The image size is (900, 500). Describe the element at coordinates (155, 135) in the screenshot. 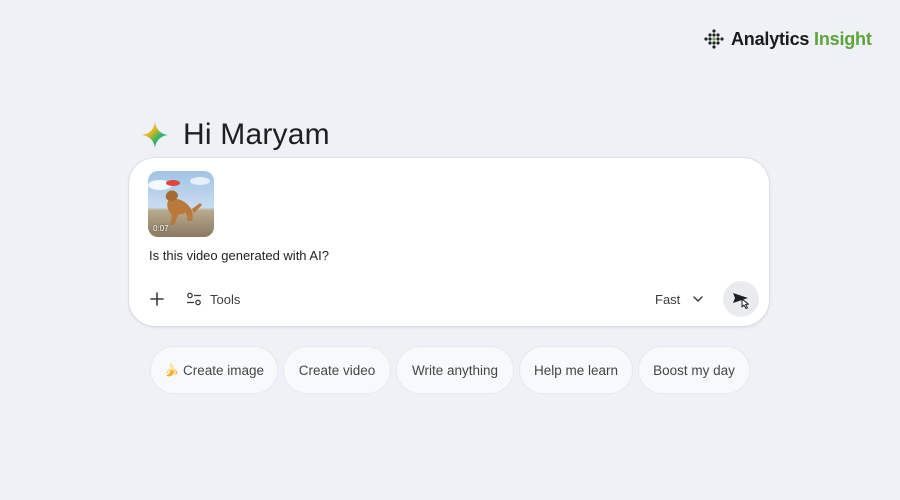

I see `gemini-sparkle-icon` at that location.